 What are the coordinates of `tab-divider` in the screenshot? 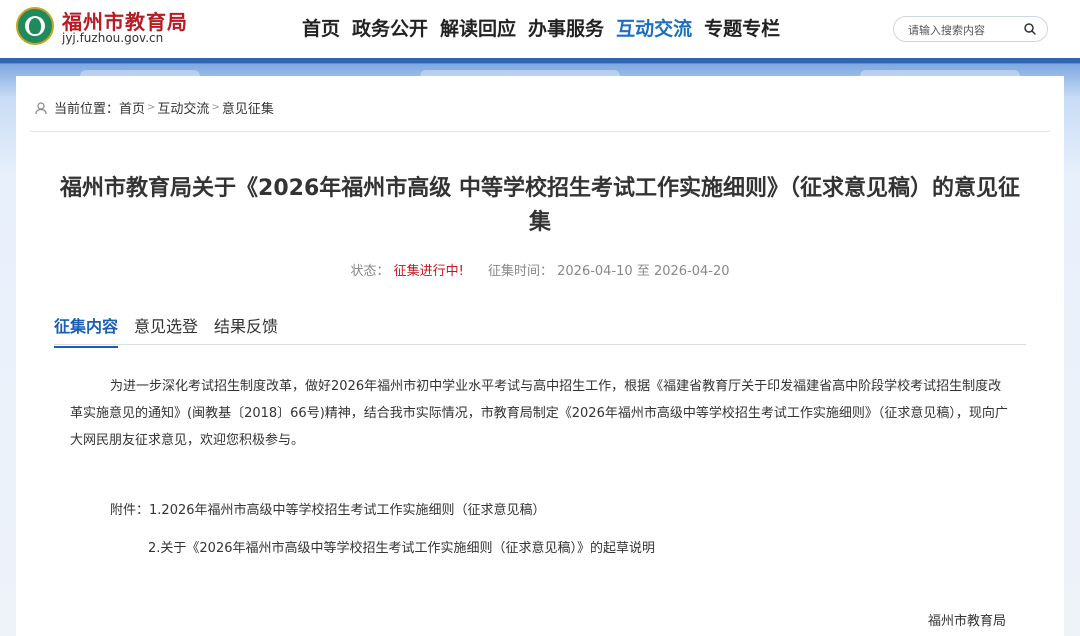 It's located at (540, 344).